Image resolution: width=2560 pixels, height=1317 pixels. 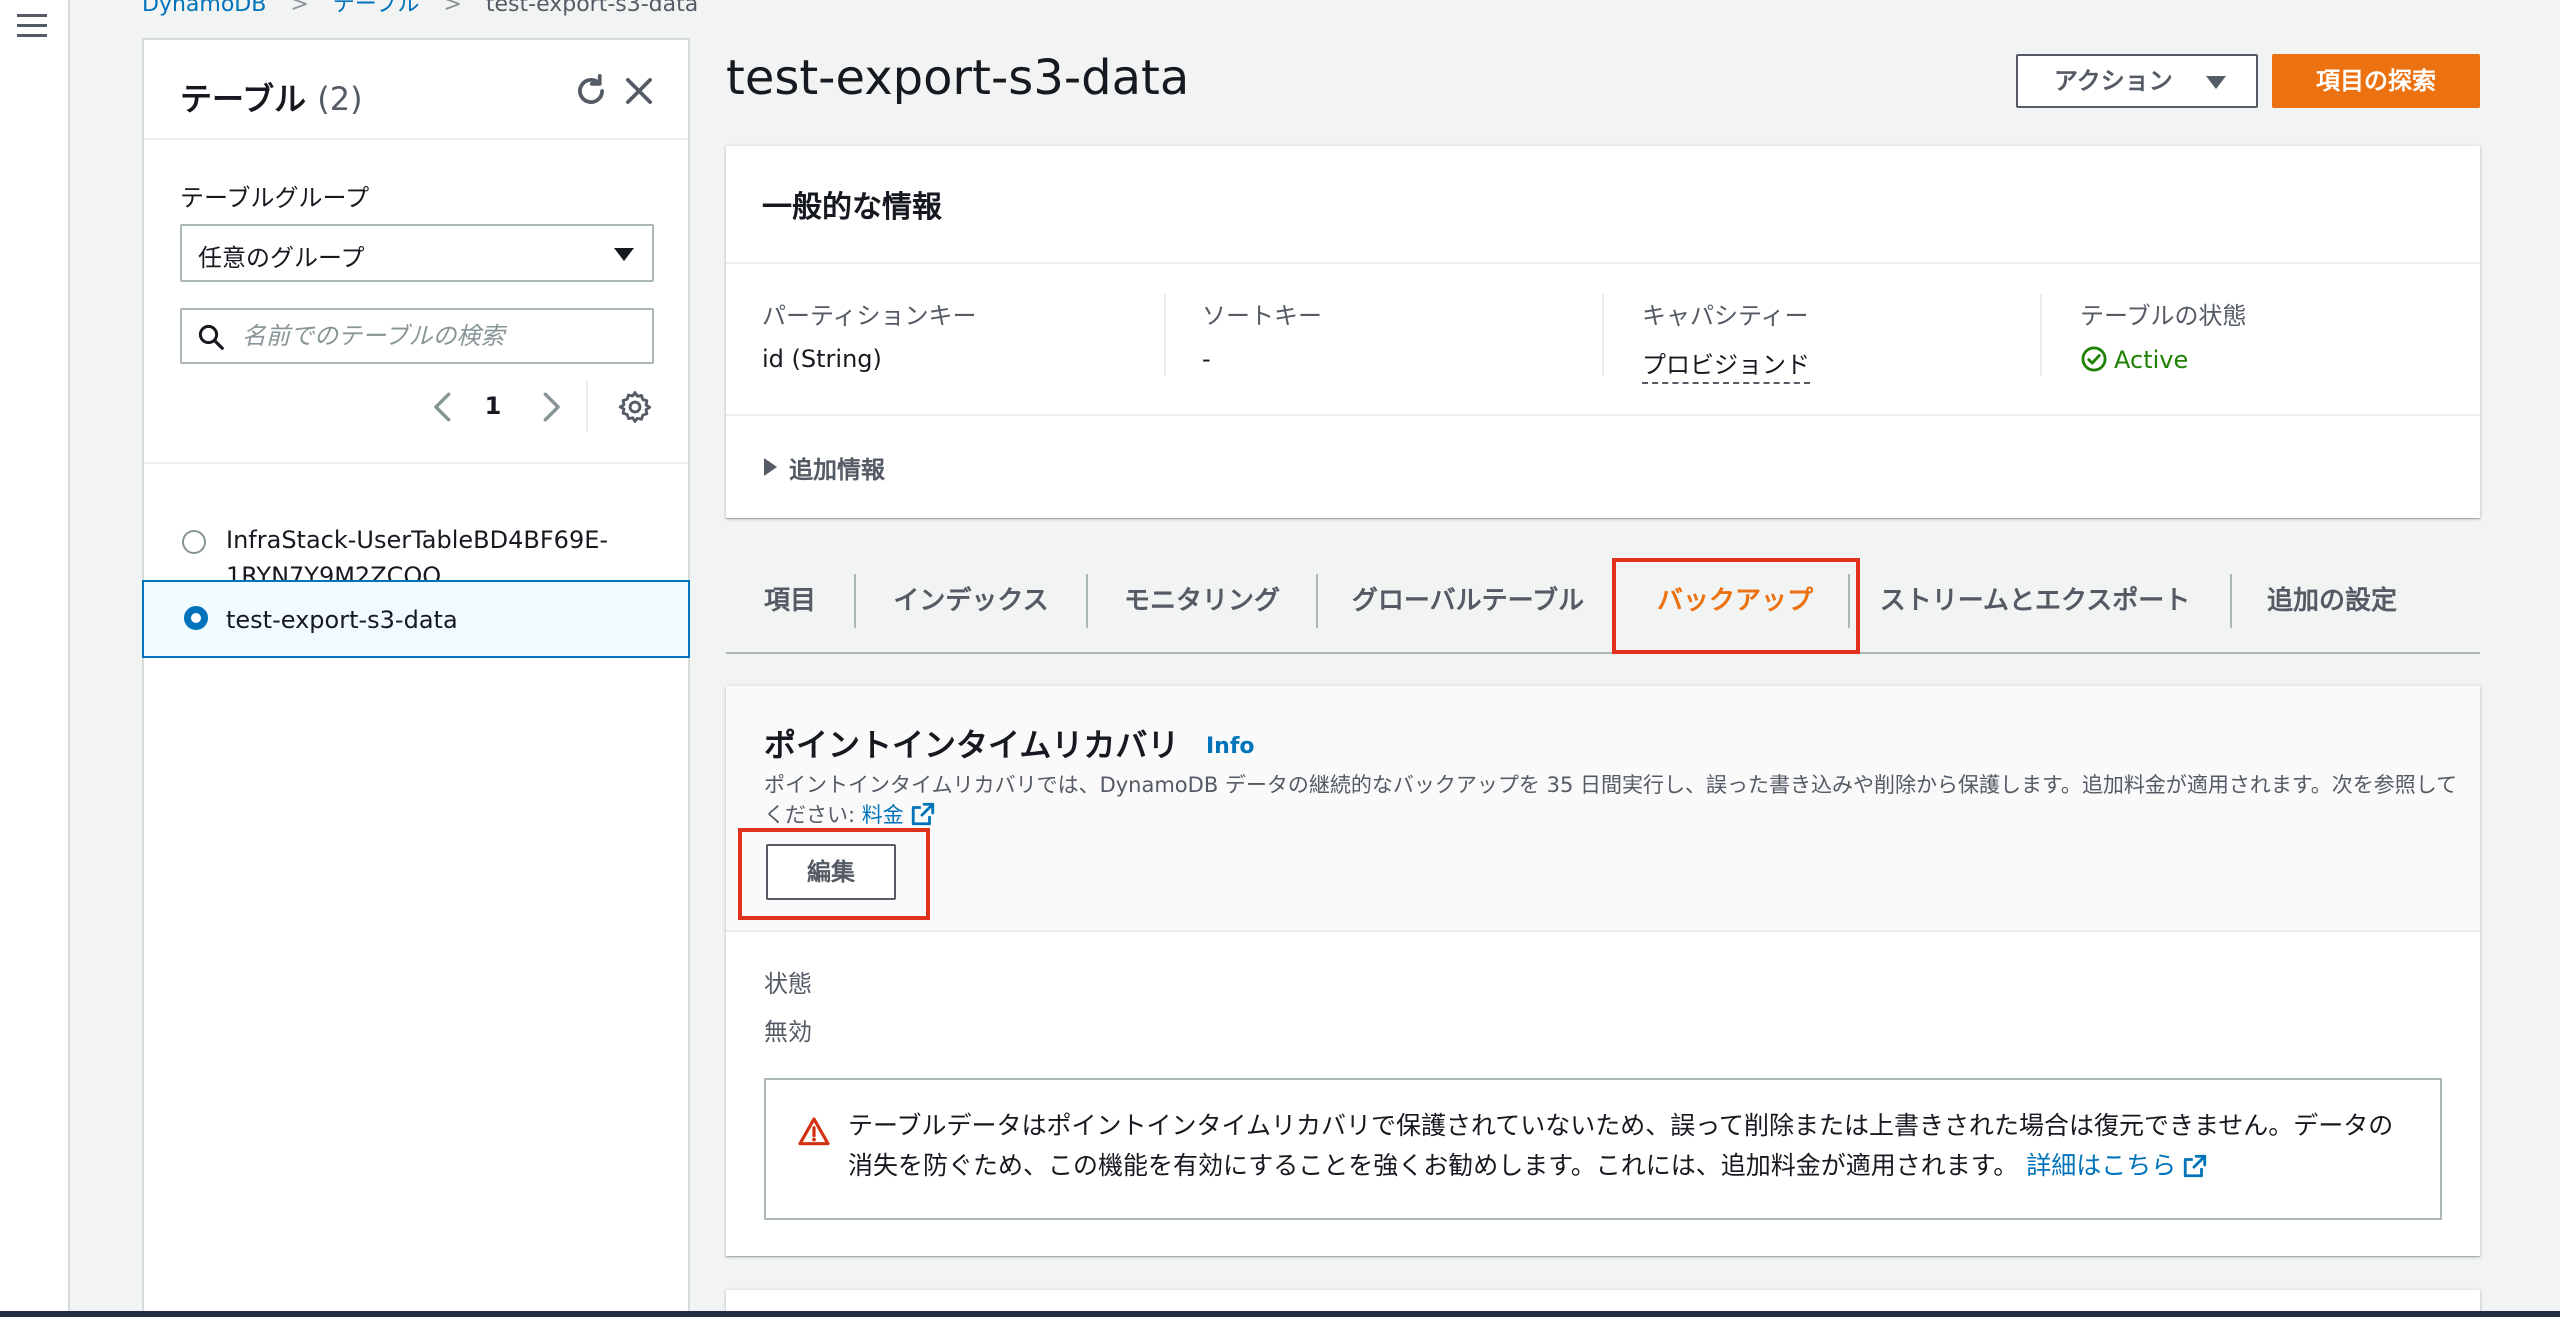 I want to click on search-icon, so click(x=211, y=337).